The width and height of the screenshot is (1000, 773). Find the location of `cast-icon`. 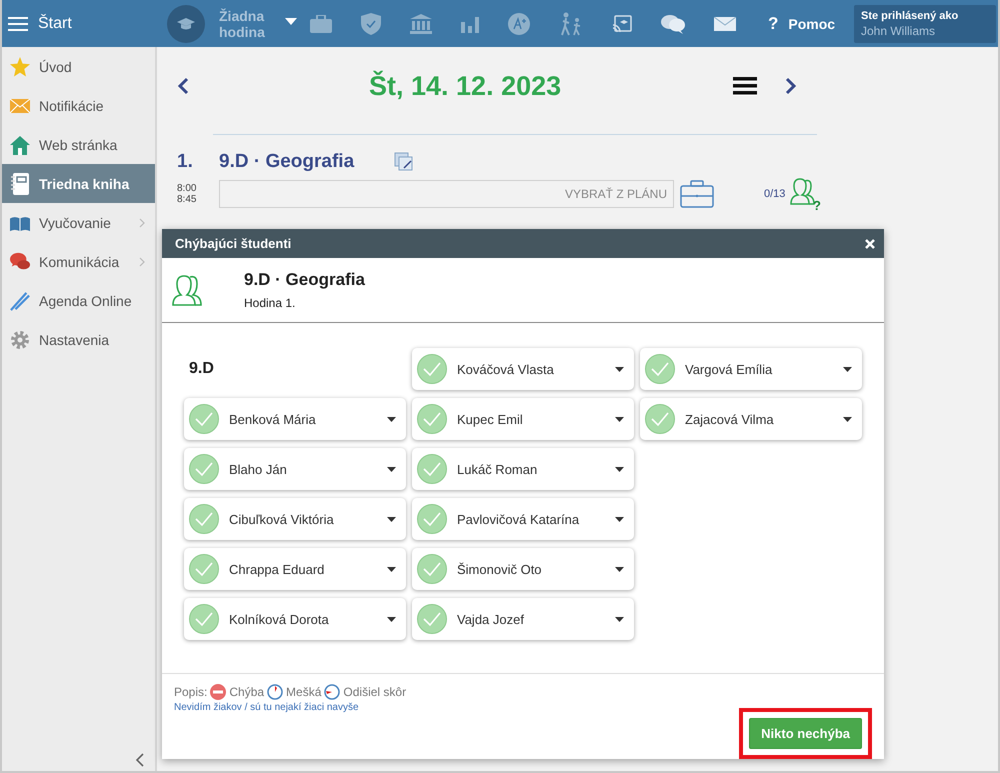

cast-icon is located at coordinates (622, 23).